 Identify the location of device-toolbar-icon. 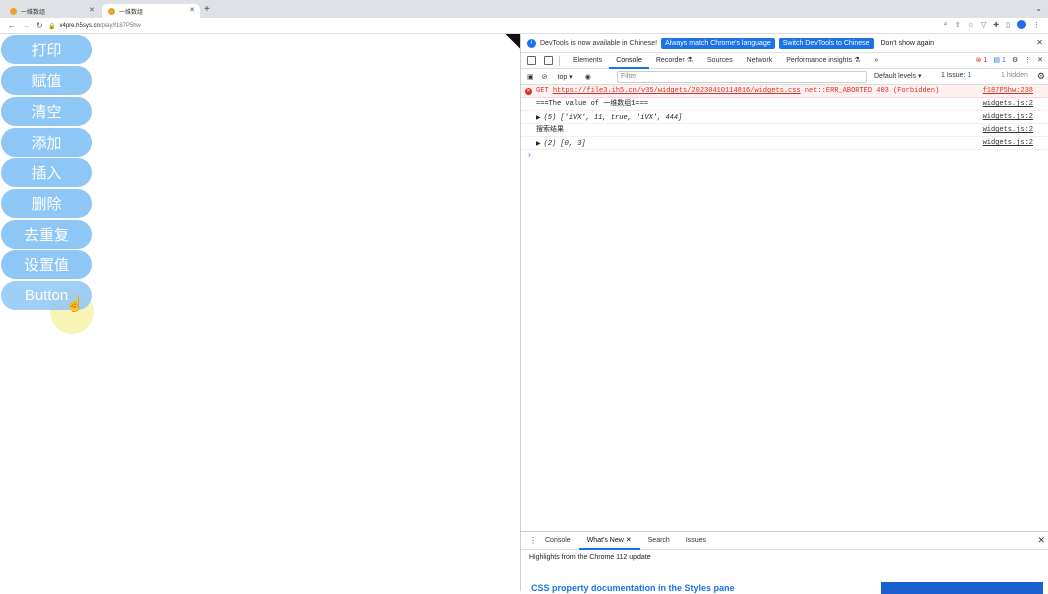
(548, 60).